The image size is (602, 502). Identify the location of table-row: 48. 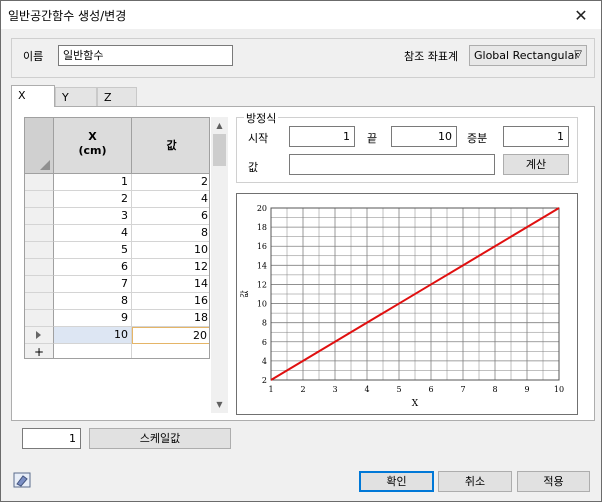
(117, 233).